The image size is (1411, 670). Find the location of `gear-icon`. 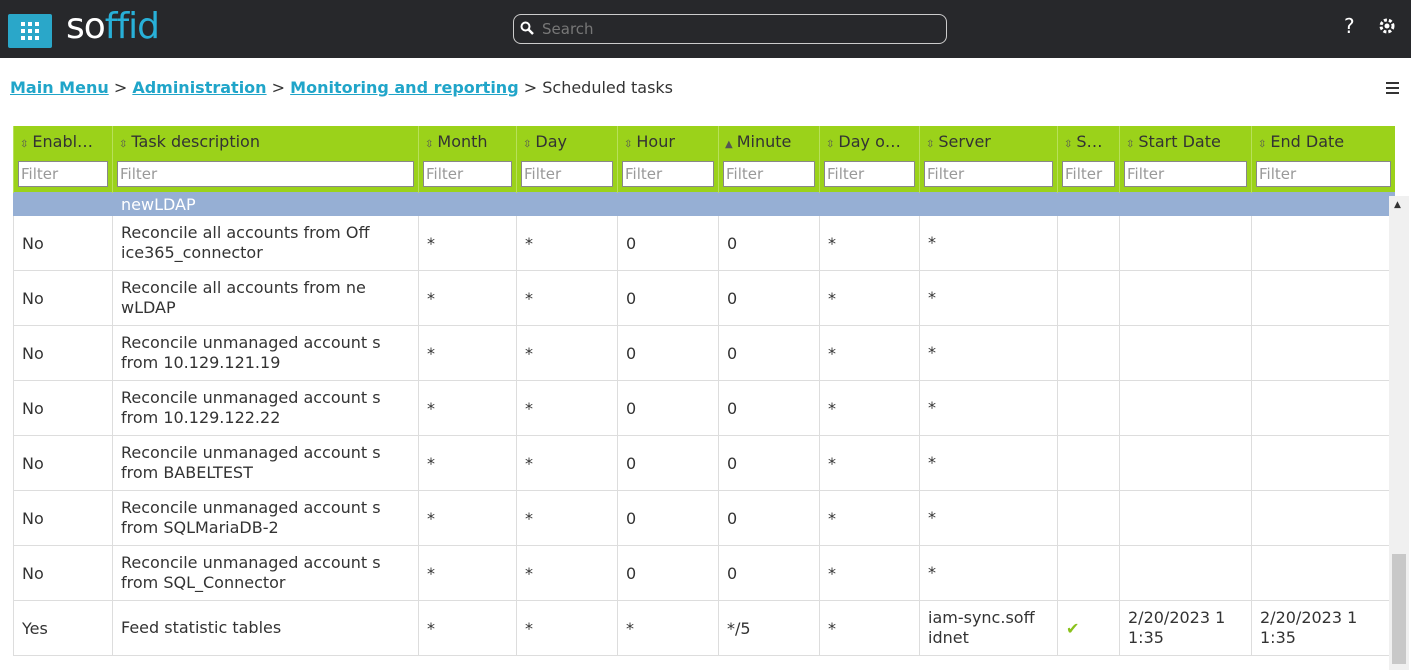

gear-icon is located at coordinates (1387, 28).